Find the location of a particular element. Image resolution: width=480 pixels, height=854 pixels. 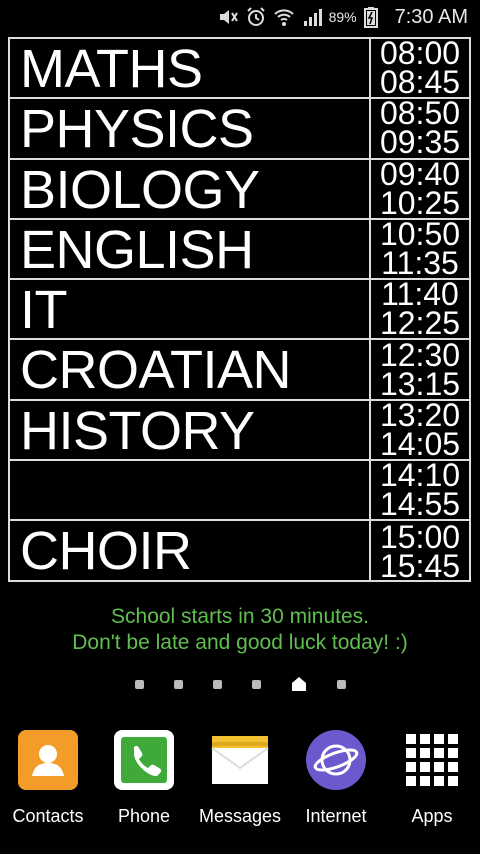

app-contacts: Contacts is located at coordinates (48, 778).